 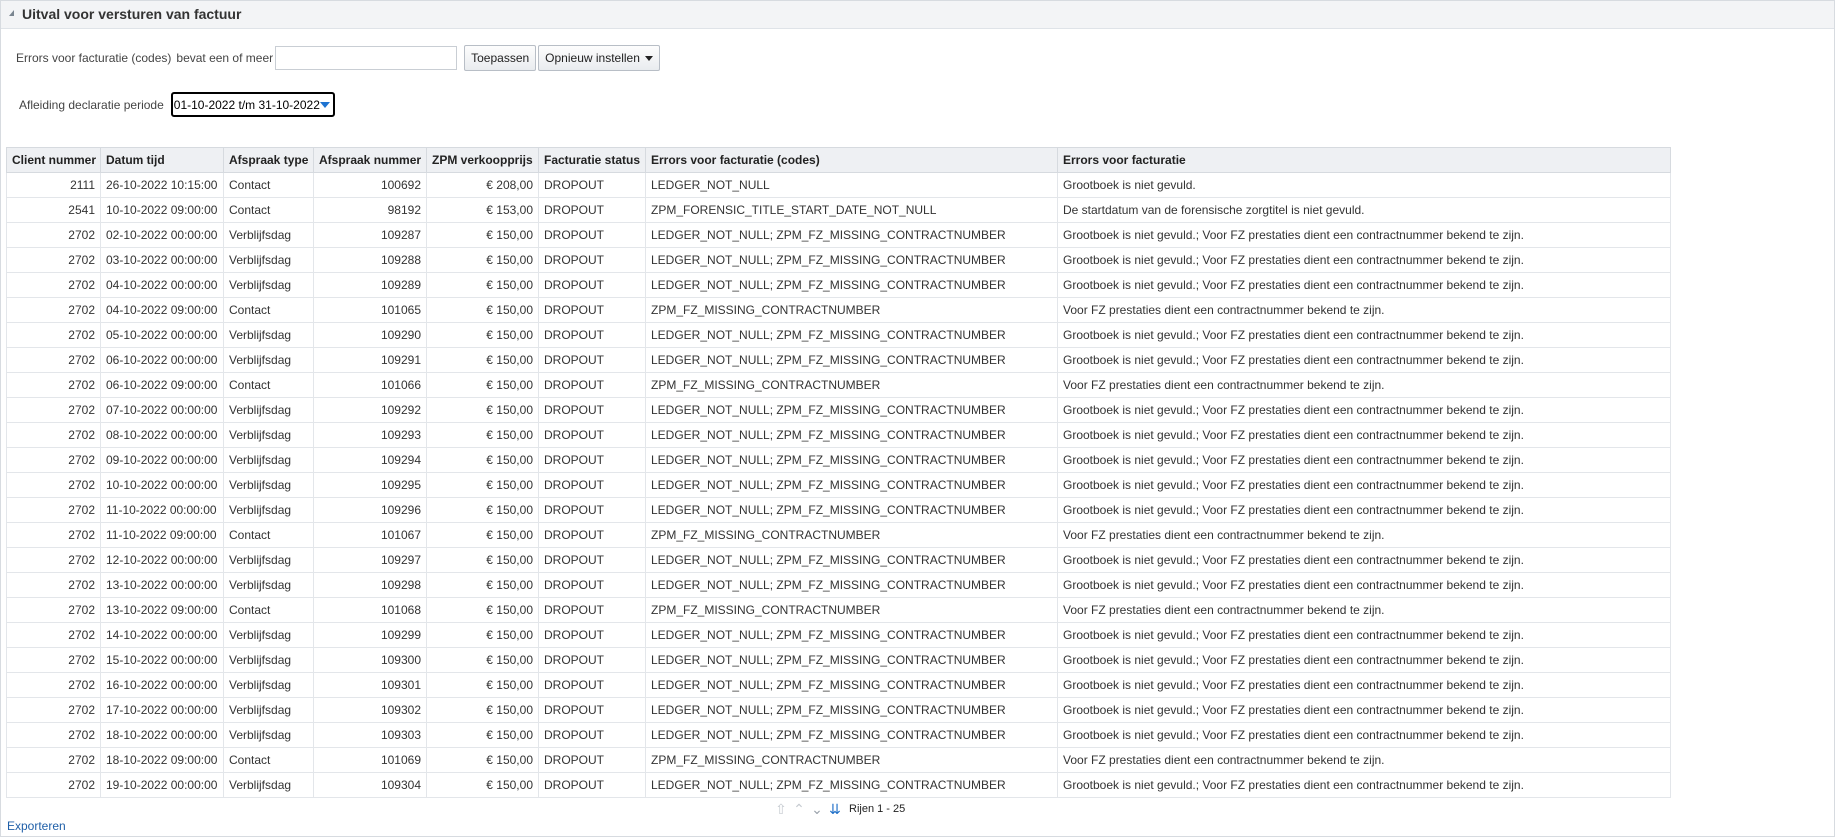 What do you see at coordinates (851, 160) in the screenshot?
I see `column-header: Errors voor facturatie (codes)` at bounding box center [851, 160].